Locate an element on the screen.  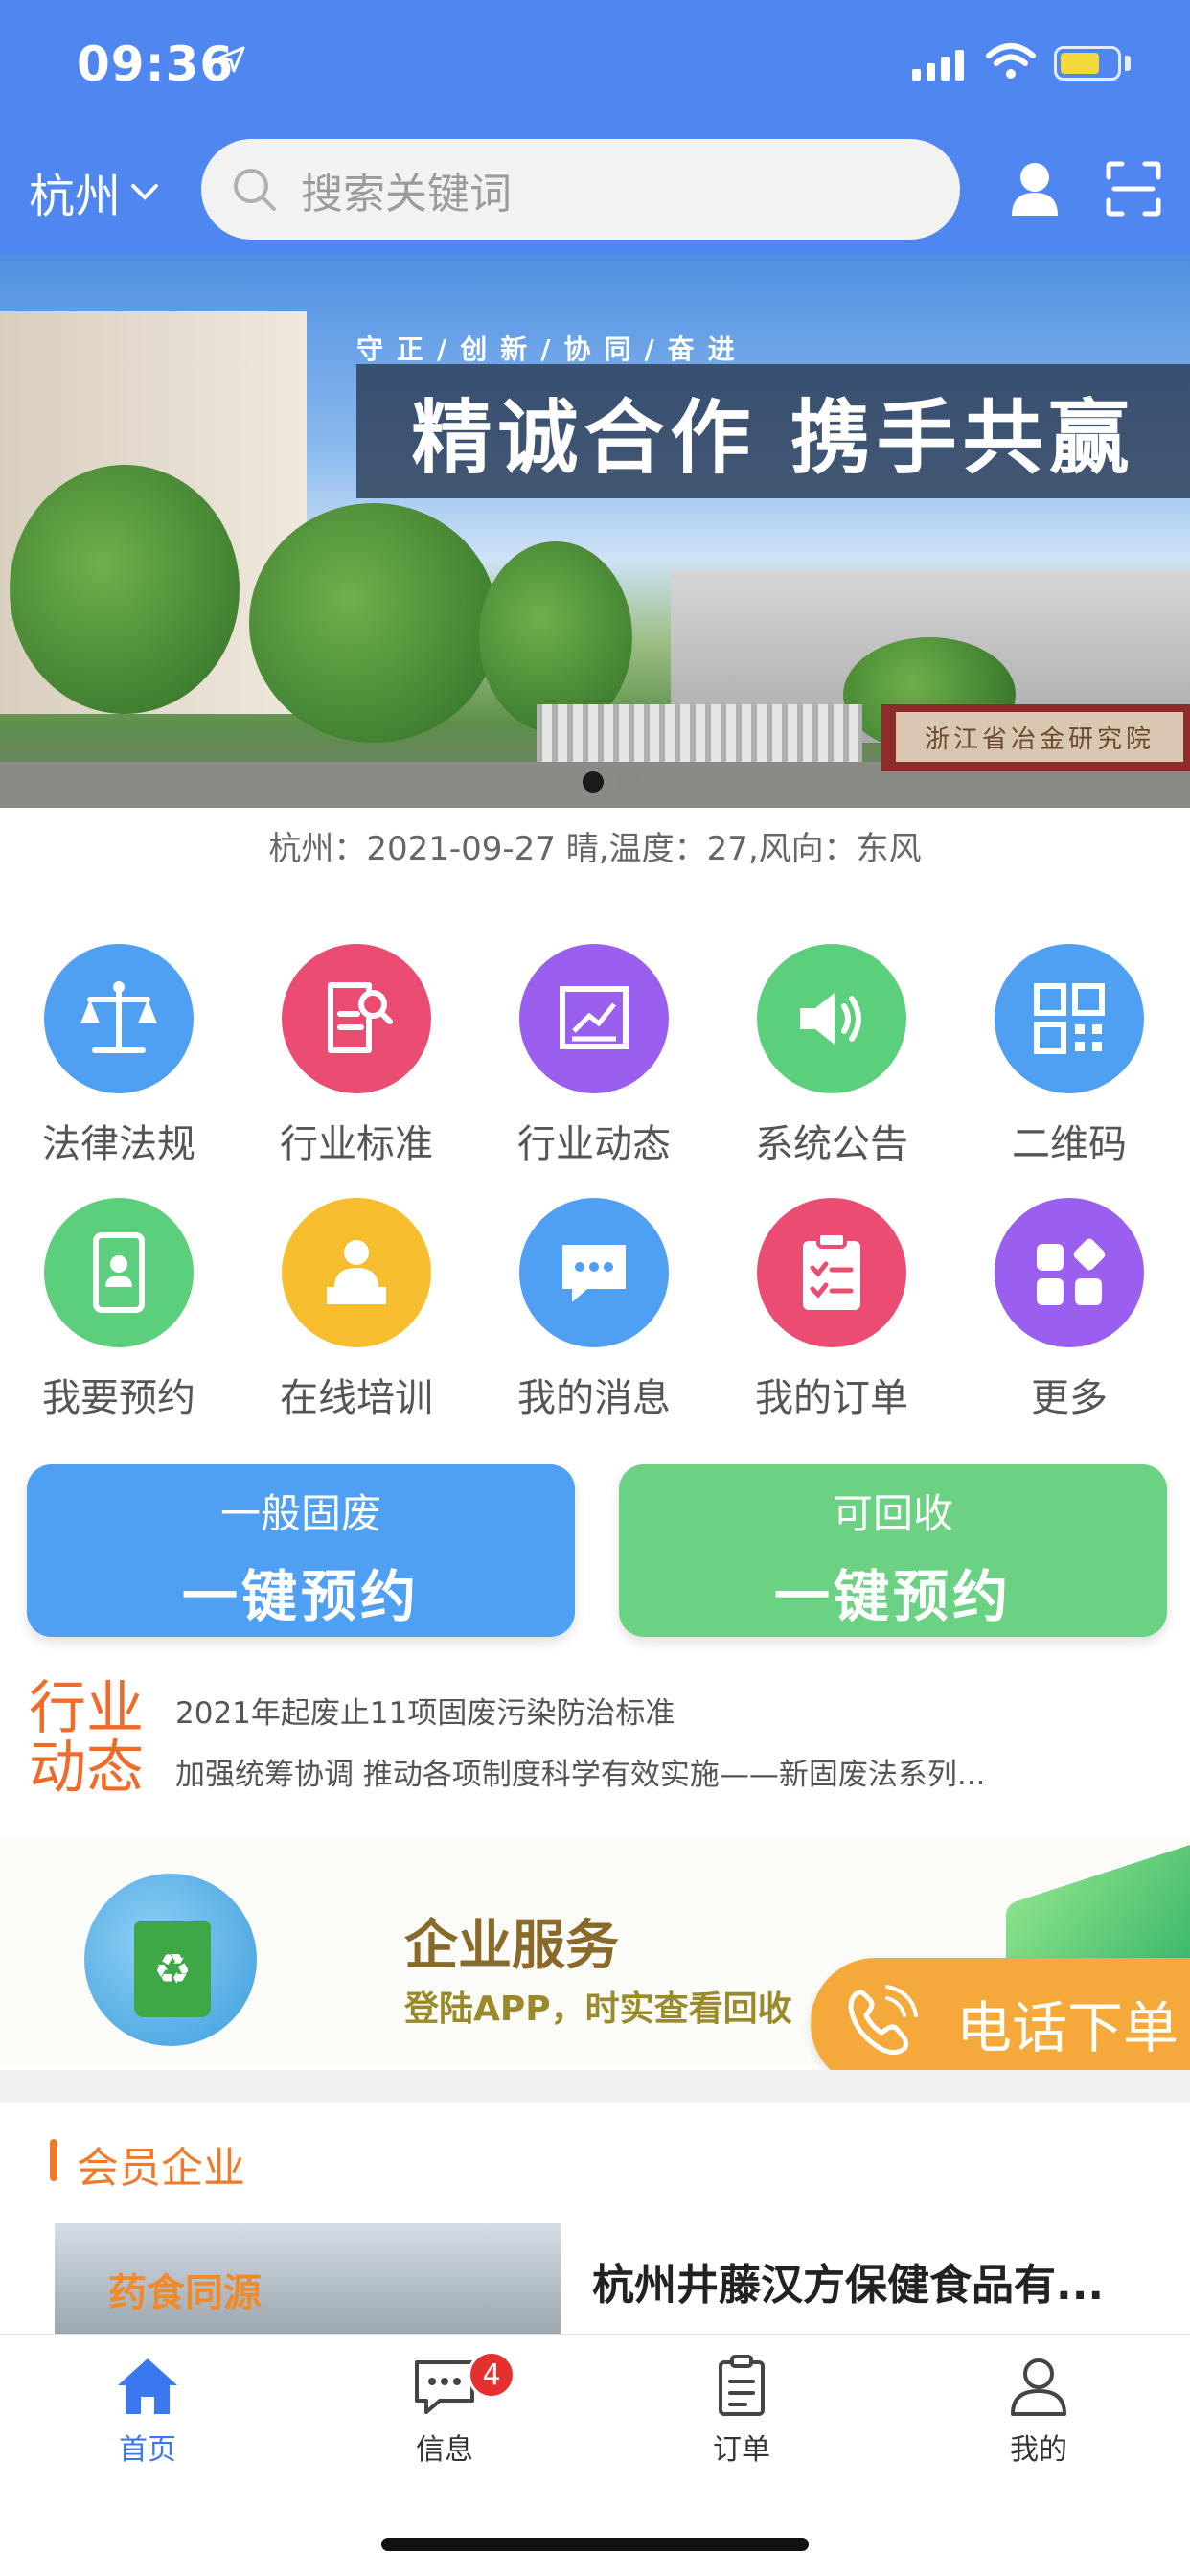
phone-order-button: 电话下单 is located at coordinates (1001, 2023).